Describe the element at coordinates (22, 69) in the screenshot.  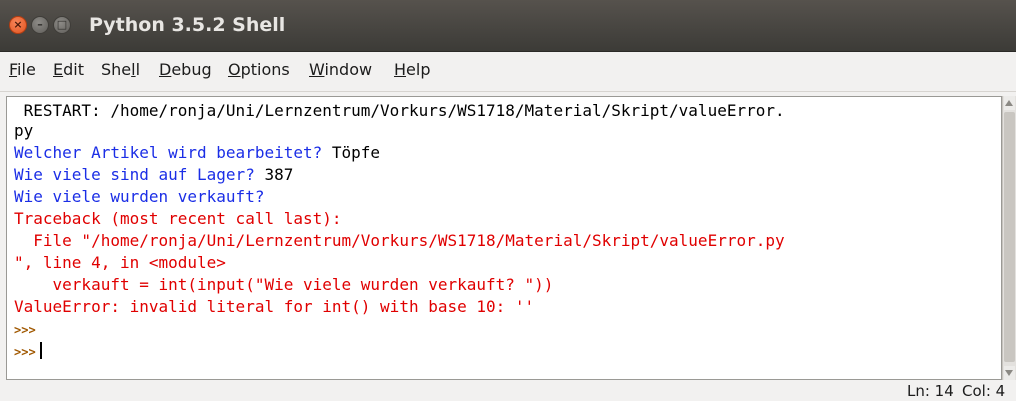
I see `menu-file: File` at that location.